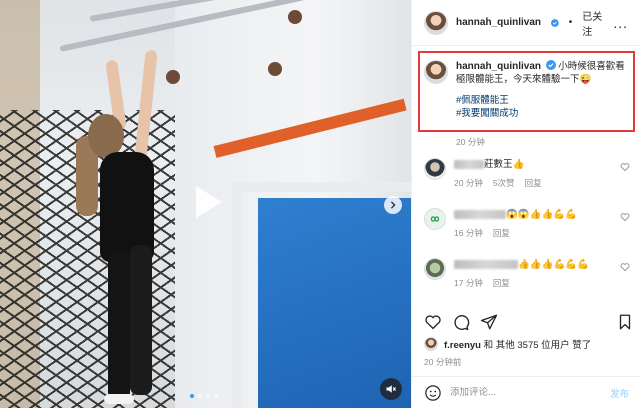  Describe the element at coordinates (504, 164) in the screenshot. I see `comment-text: 莊數王👍` at that location.